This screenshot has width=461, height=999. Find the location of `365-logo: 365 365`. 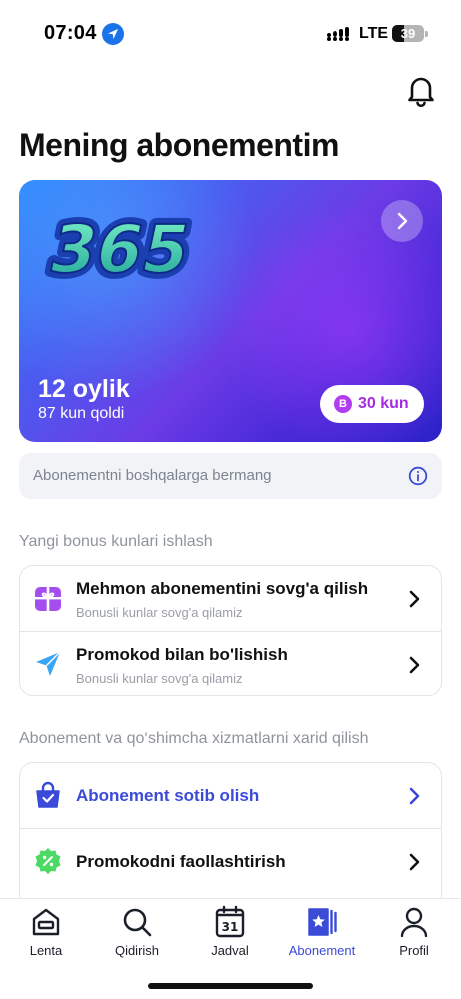

365-logo: 365 365 is located at coordinates (120, 248).